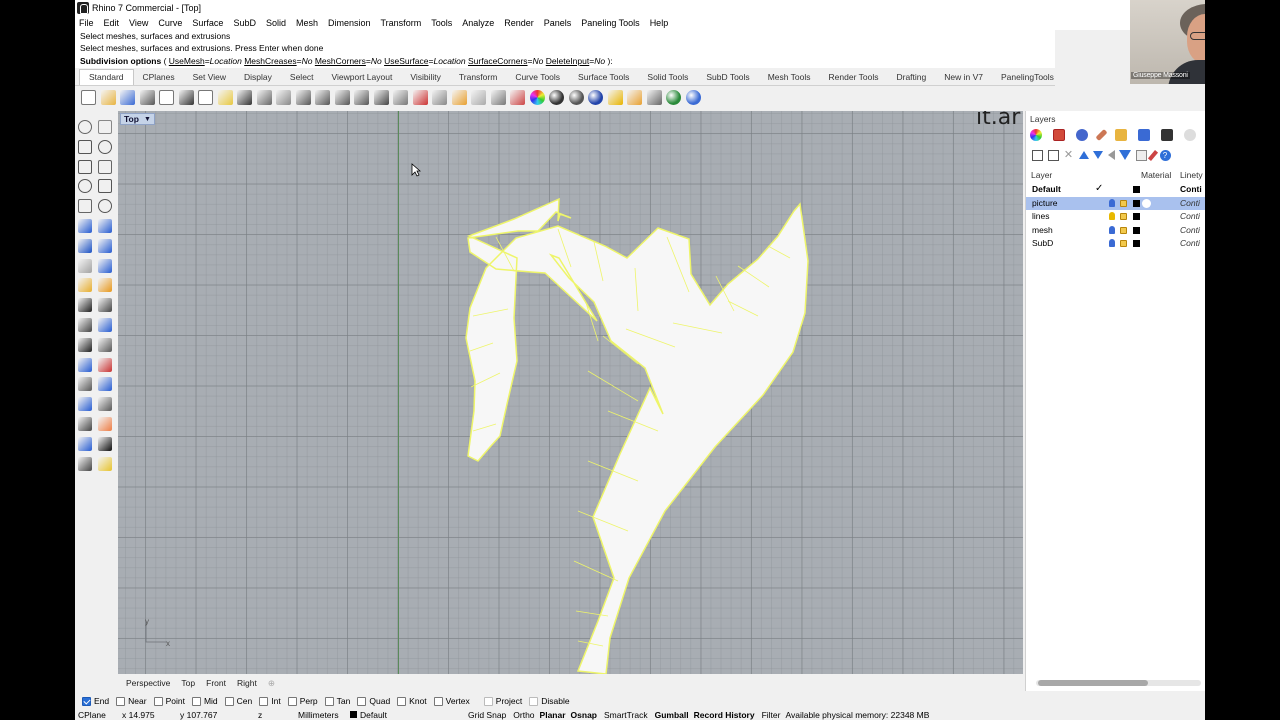 The image size is (1280, 720). What do you see at coordinates (169, 701) in the screenshot?
I see `osnap-point: Point` at bounding box center [169, 701].